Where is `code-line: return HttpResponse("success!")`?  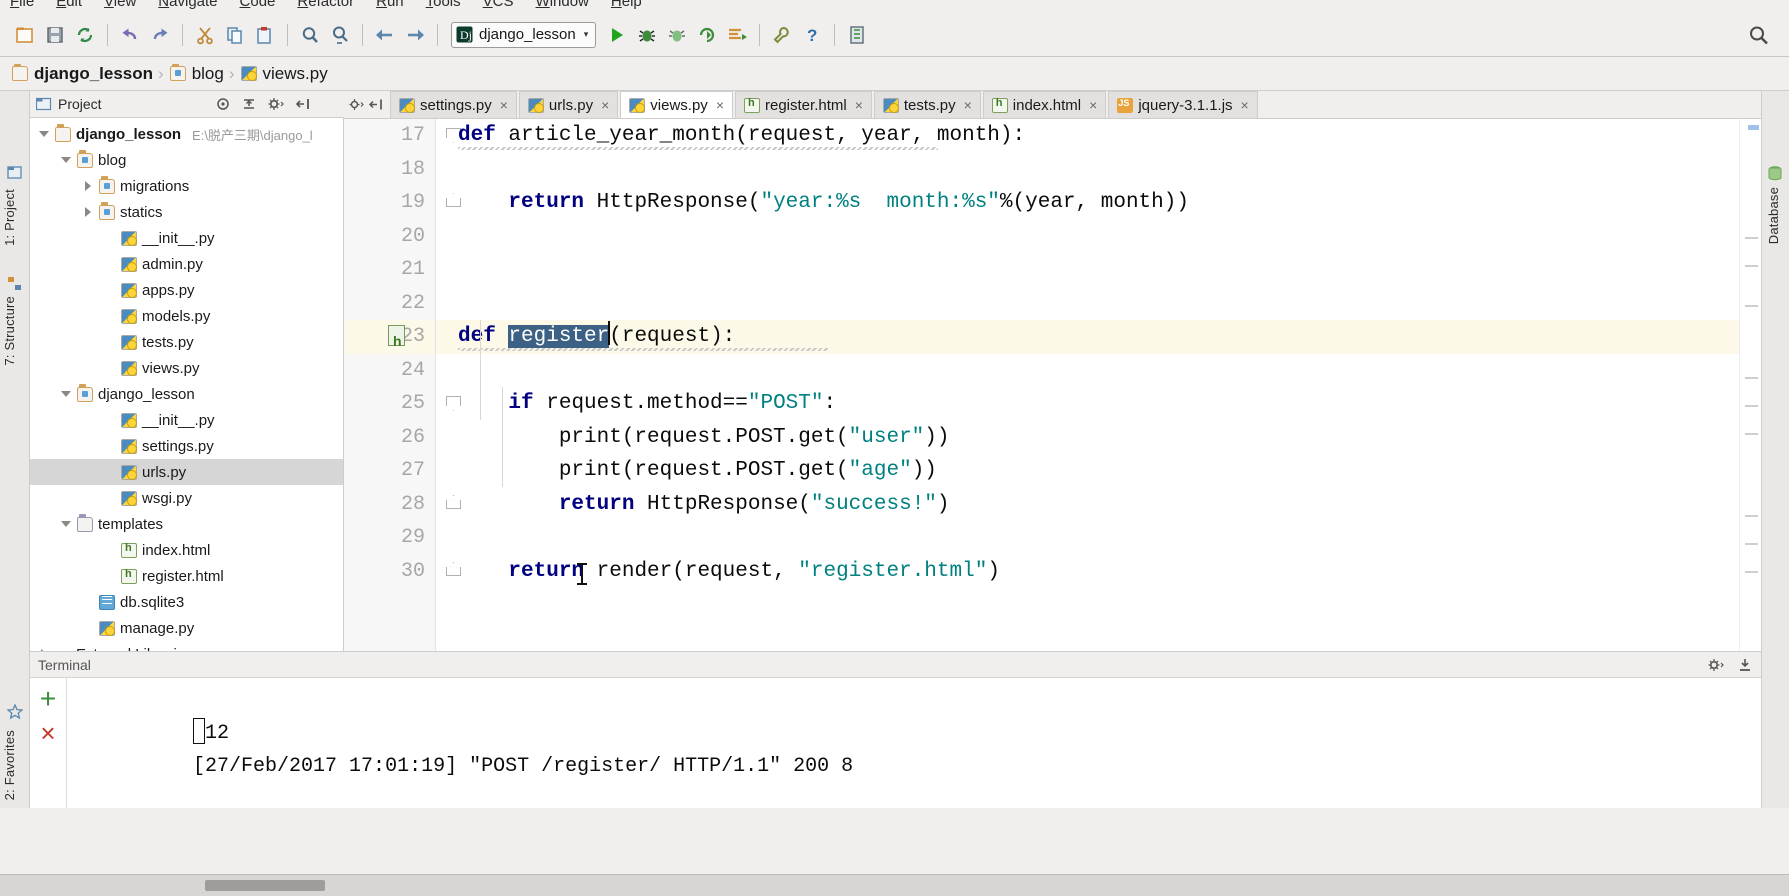
code-line: return HttpResponse("success!") is located at coordinates (1098, 505).